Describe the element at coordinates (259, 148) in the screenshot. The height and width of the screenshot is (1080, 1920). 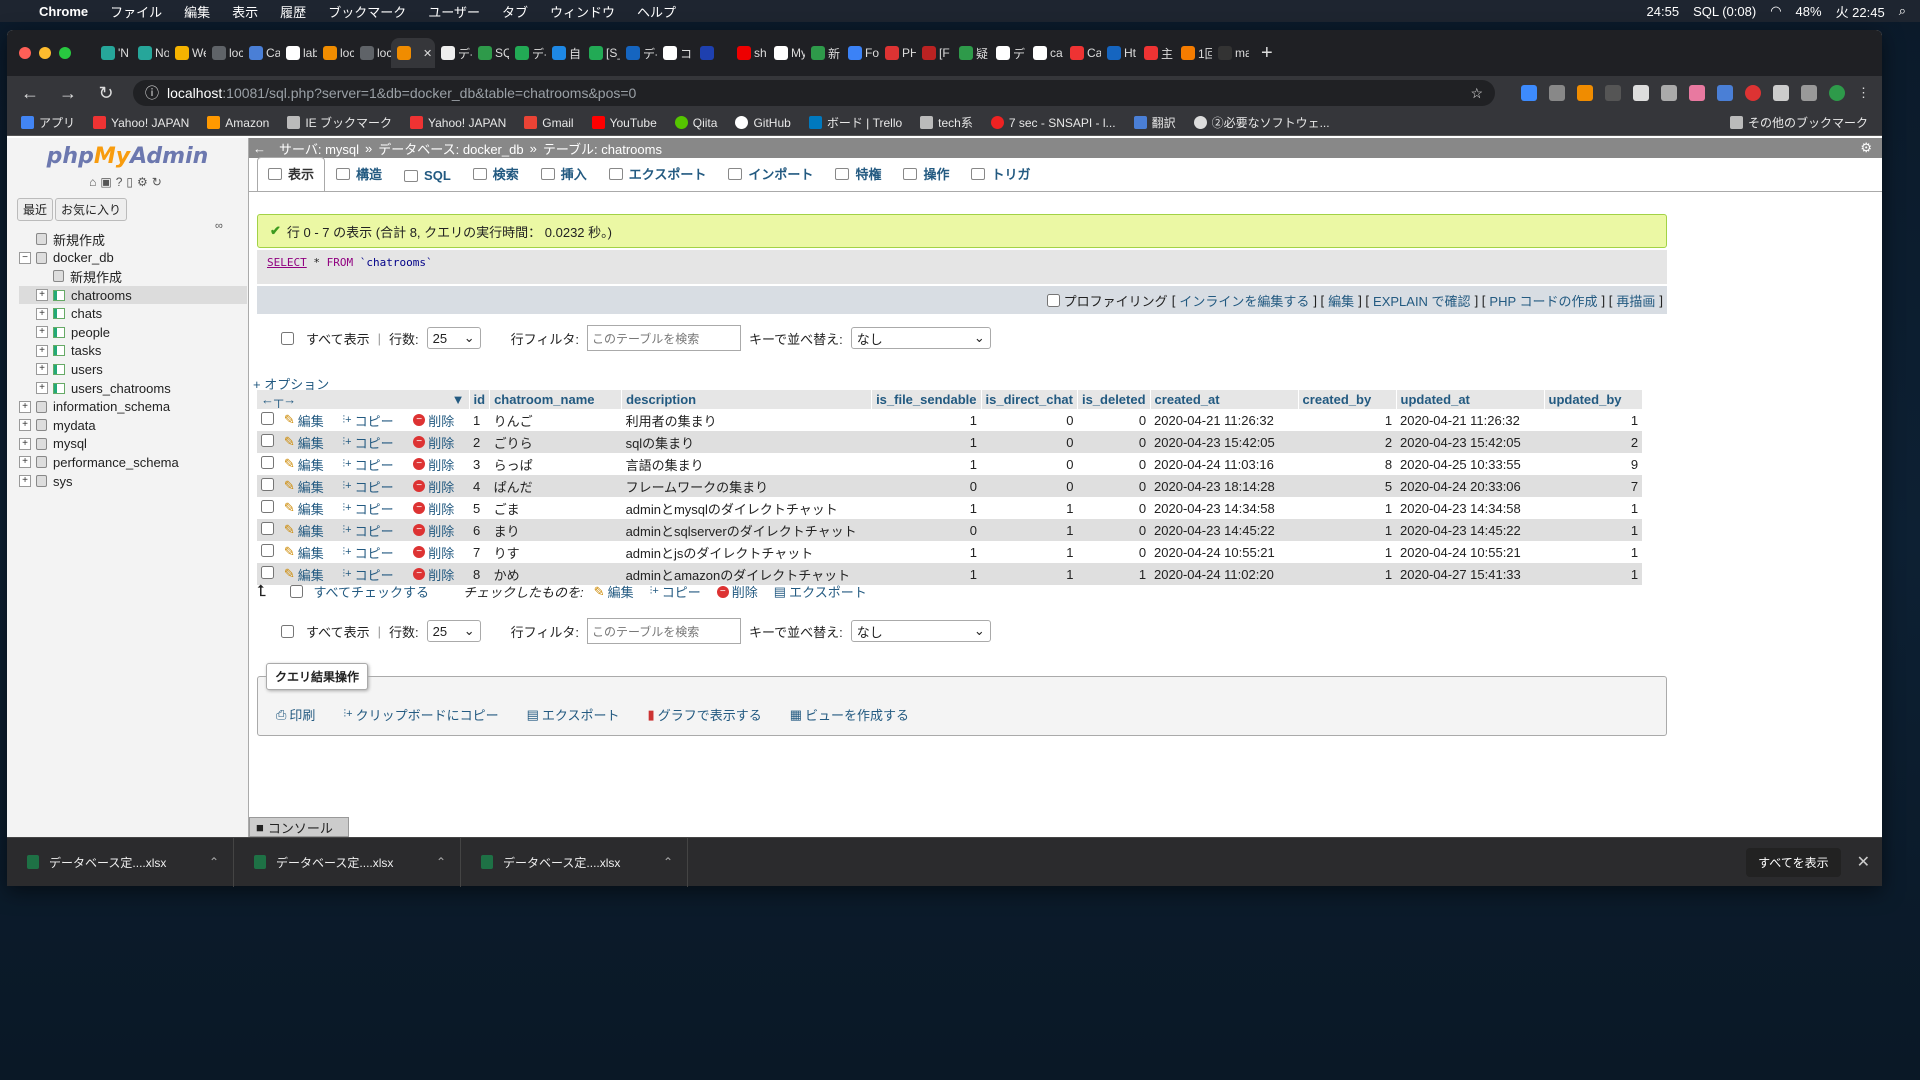
I see `collapse-icon: ←` at that location.